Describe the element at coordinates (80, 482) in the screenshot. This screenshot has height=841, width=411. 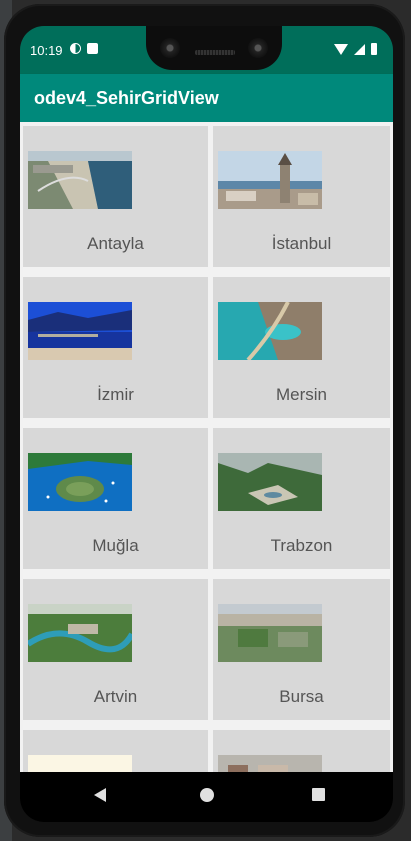
I see `mugla-island-icon` at that location.